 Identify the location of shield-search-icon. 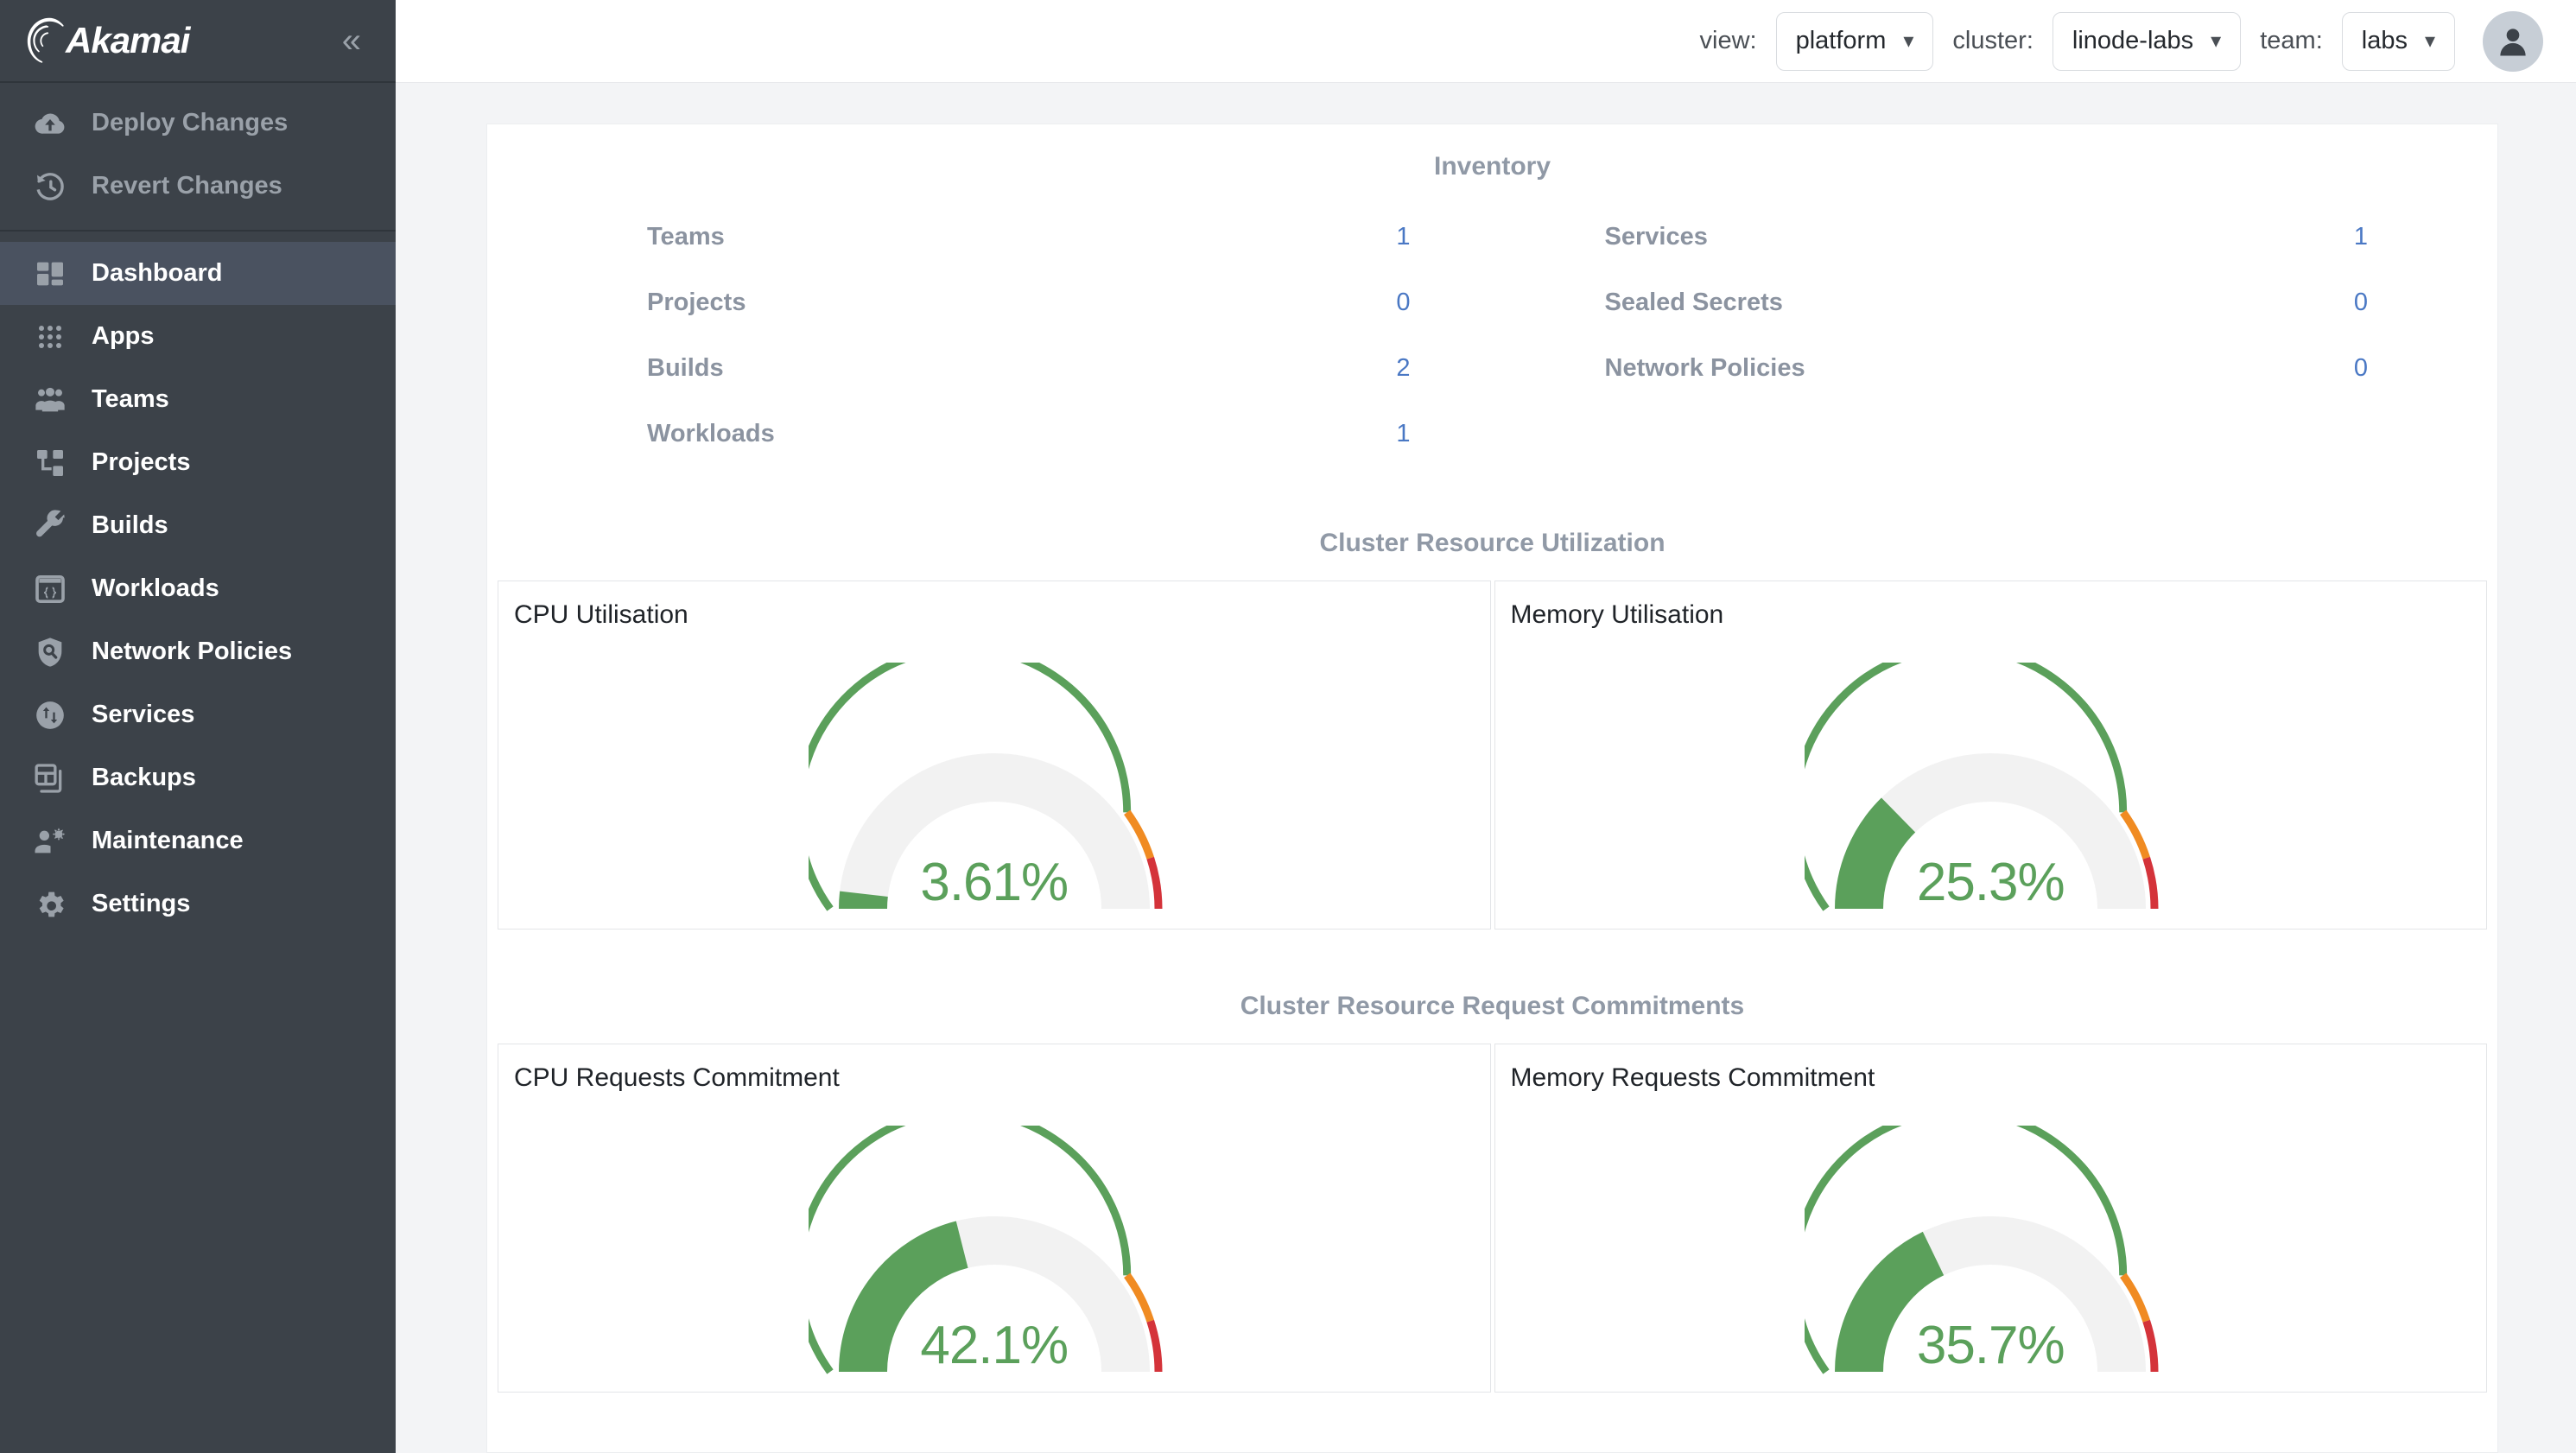
(50, 652).